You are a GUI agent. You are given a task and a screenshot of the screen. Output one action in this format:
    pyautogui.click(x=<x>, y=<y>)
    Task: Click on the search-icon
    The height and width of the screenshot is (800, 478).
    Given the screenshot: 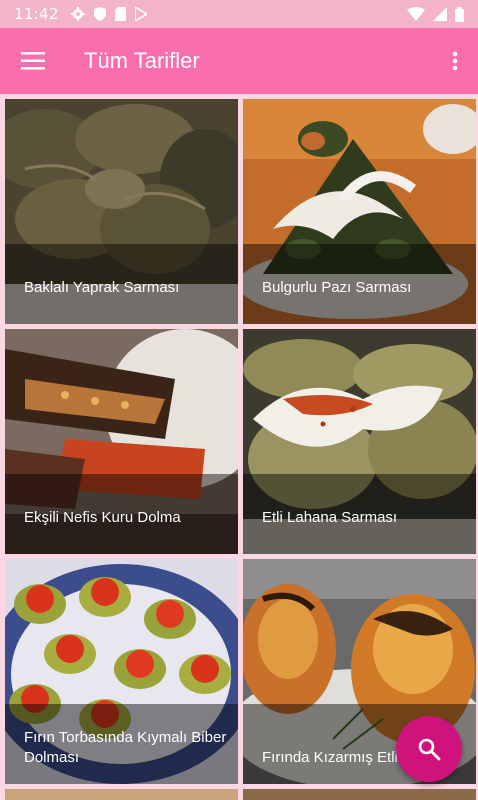 What is the action you would take?
    pyautogui.click(x=429, y=749)
    